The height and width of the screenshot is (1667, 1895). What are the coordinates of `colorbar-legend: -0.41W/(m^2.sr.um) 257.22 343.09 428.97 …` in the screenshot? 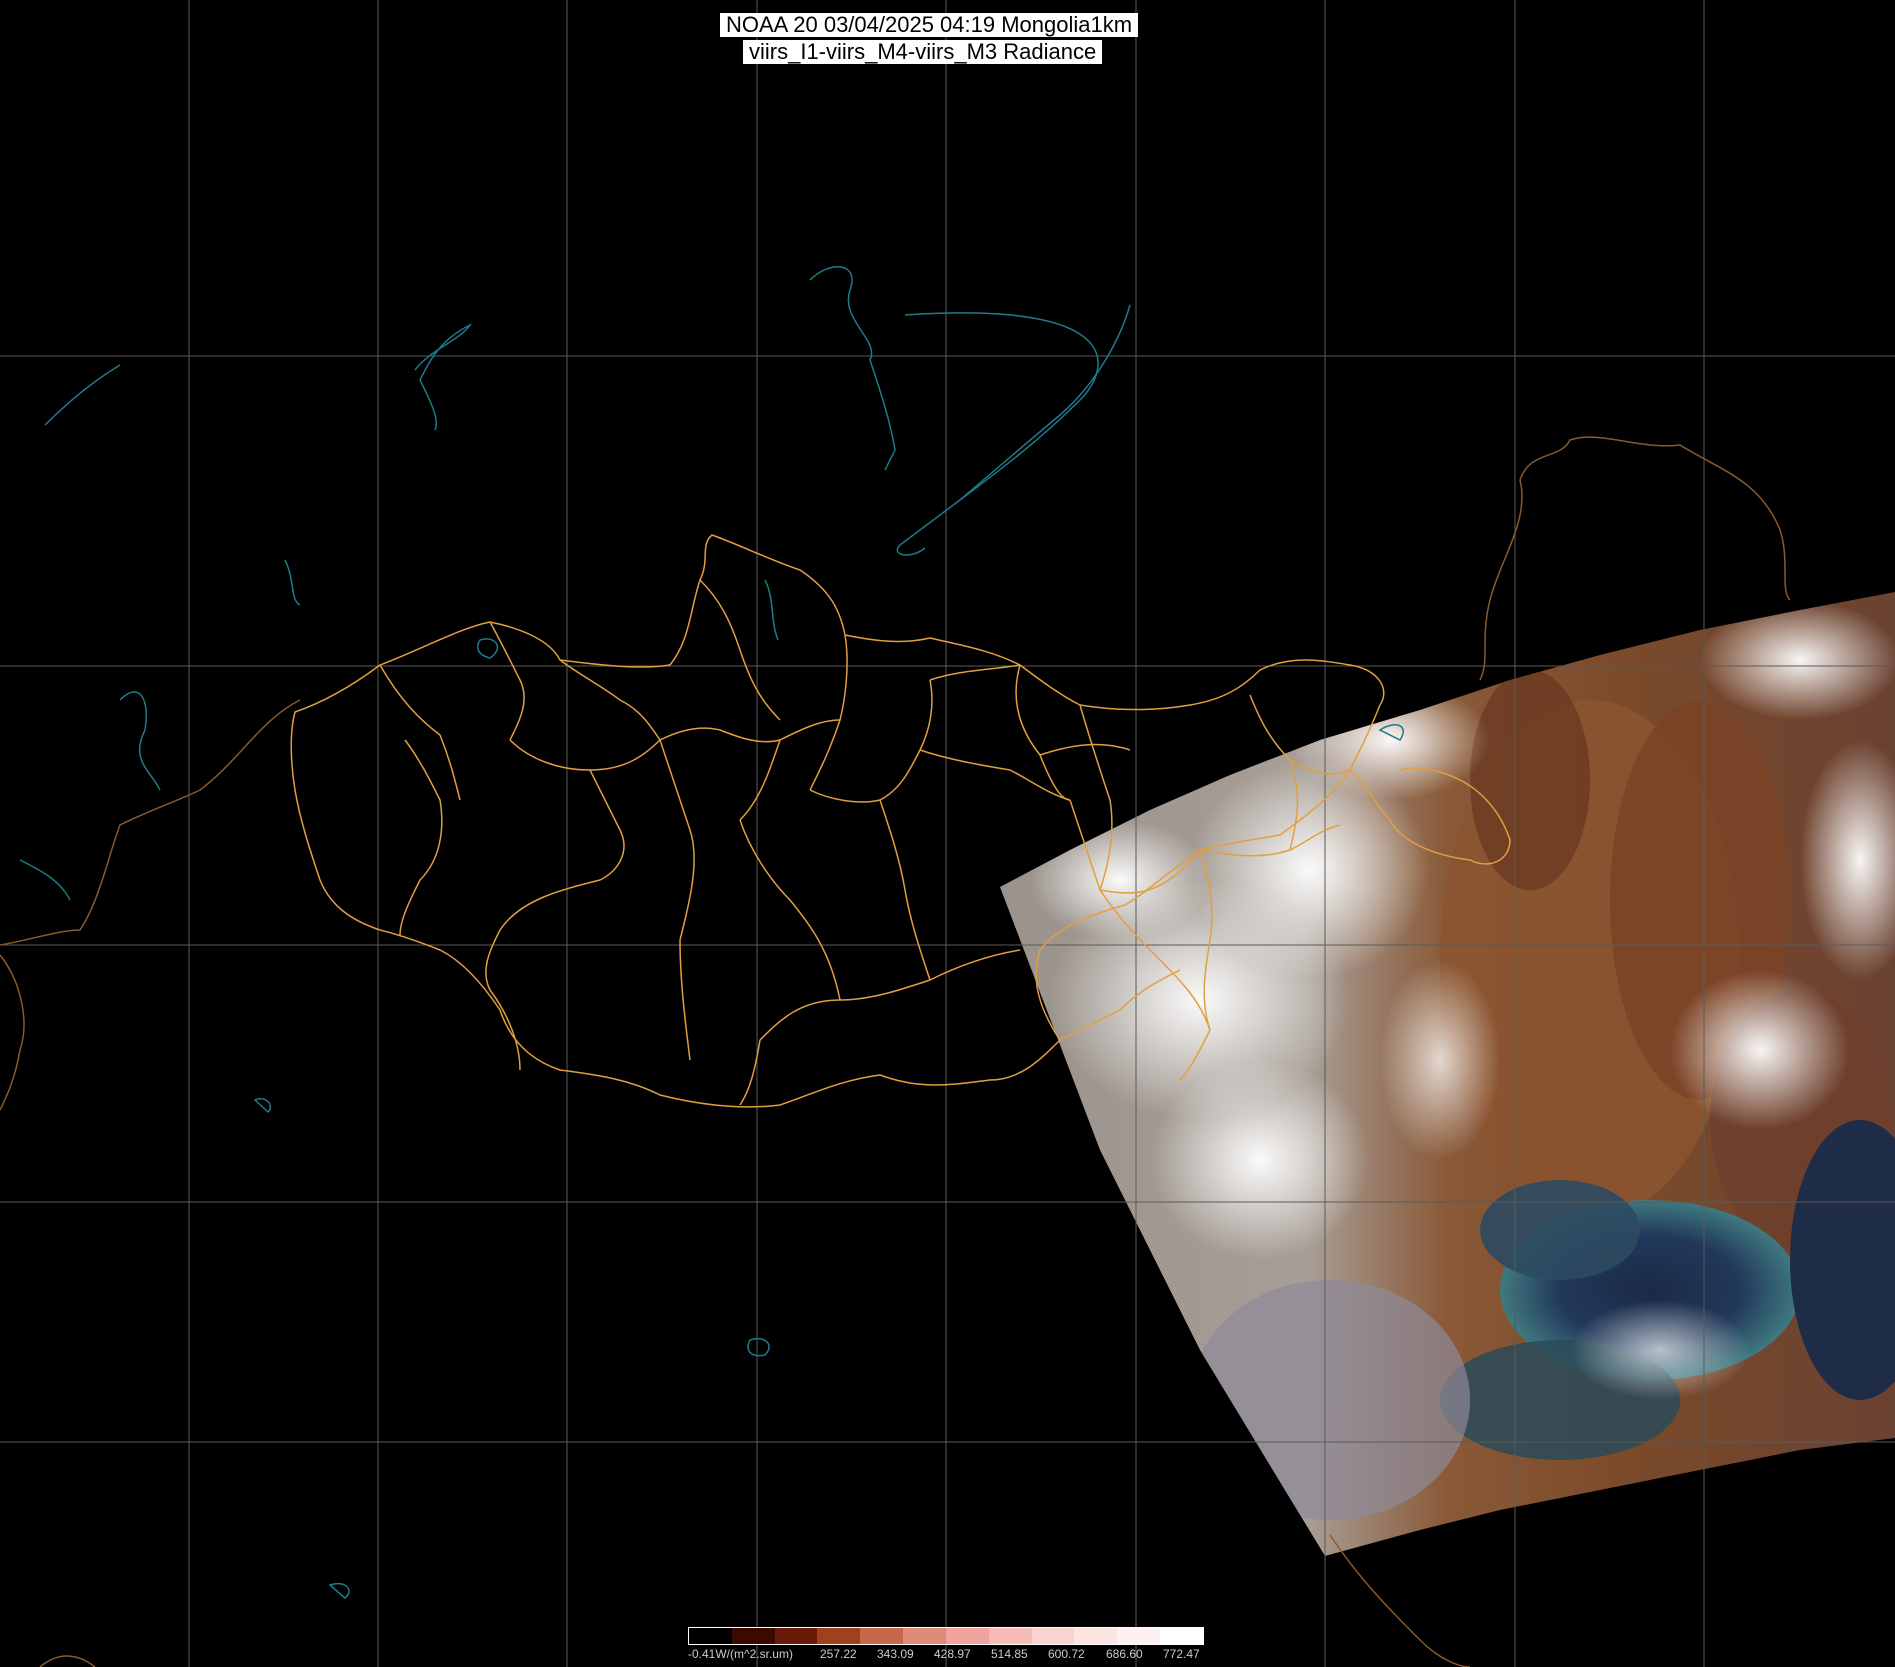 It's located at (946, 1646).